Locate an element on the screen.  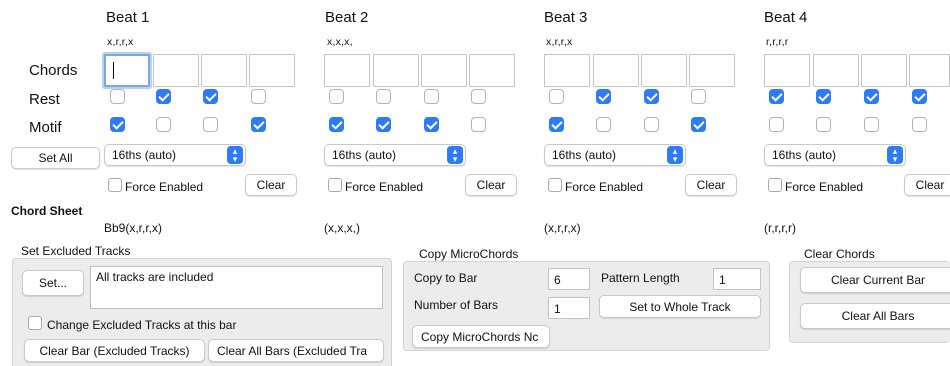
excluded-tracks-textbox: All tracks are included is located at coordinates (236, 287).